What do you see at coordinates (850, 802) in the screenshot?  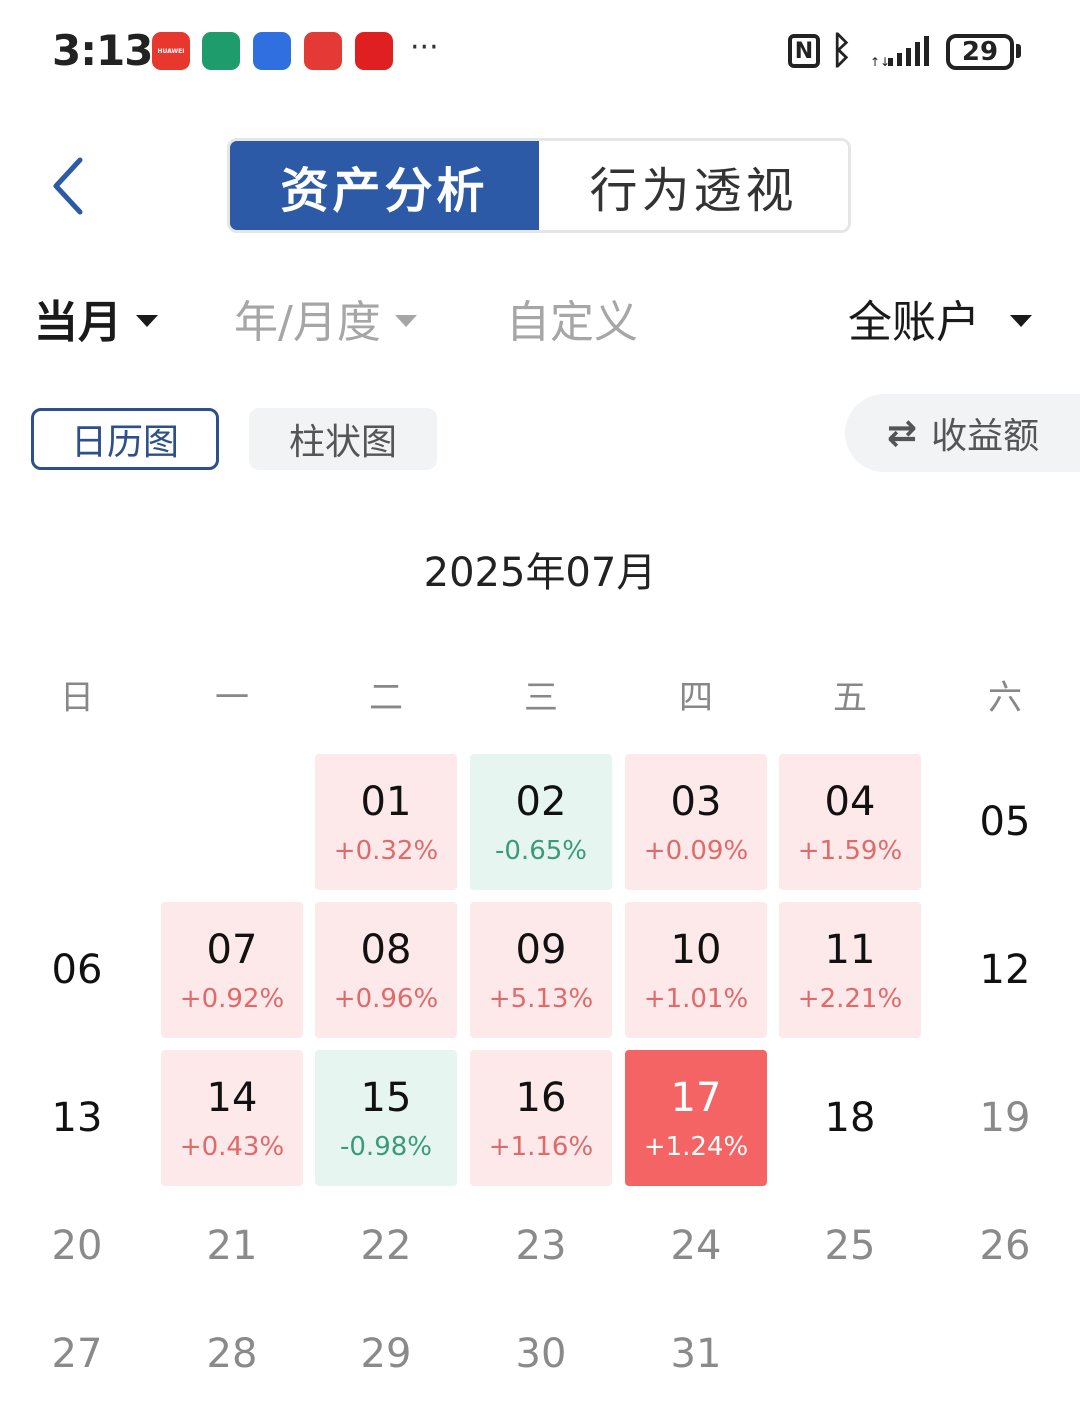 I see `calendar-day-number: 04` at bounding box center [850, 802].